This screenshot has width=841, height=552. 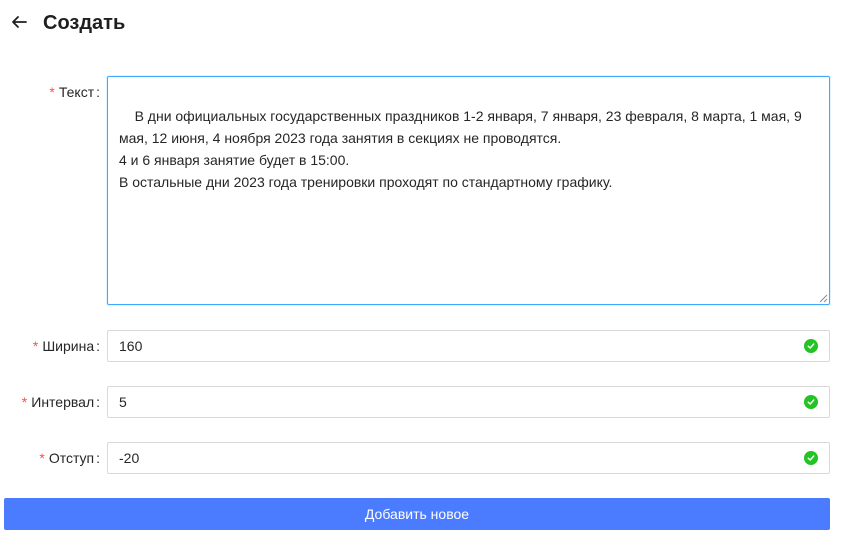 What do you see at coordinates (417, 514) in the screenshot?
I see `add-new-button: Добавить новое` at bounding box center [417, 514].